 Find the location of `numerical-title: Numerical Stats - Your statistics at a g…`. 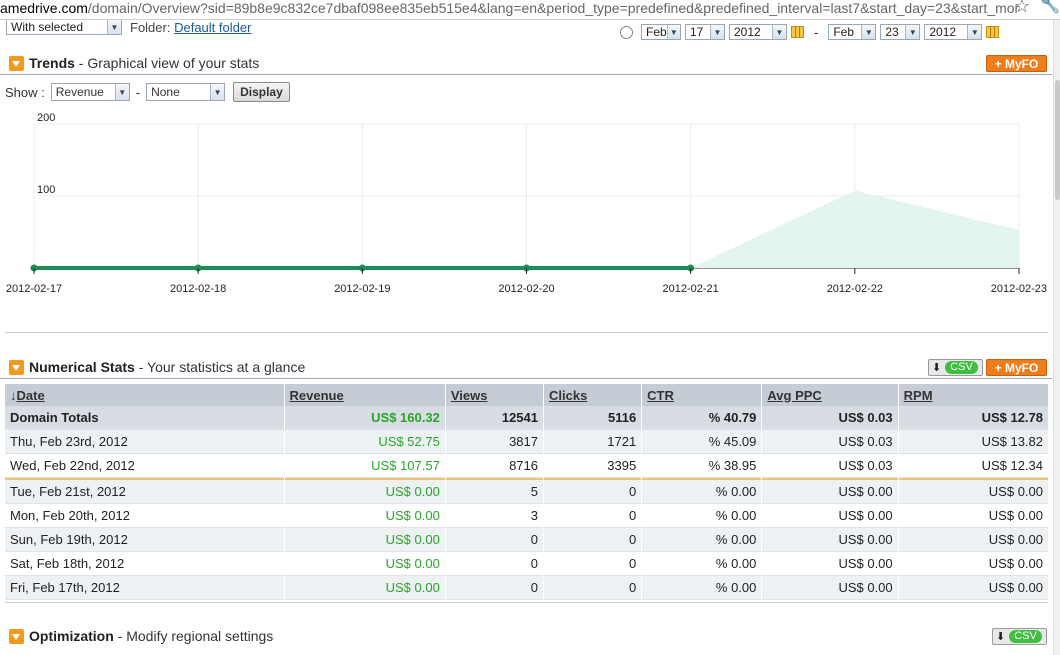

numerical-title: Numerical Stats - Your statistics at a g… is located at coordinates (167, 367).